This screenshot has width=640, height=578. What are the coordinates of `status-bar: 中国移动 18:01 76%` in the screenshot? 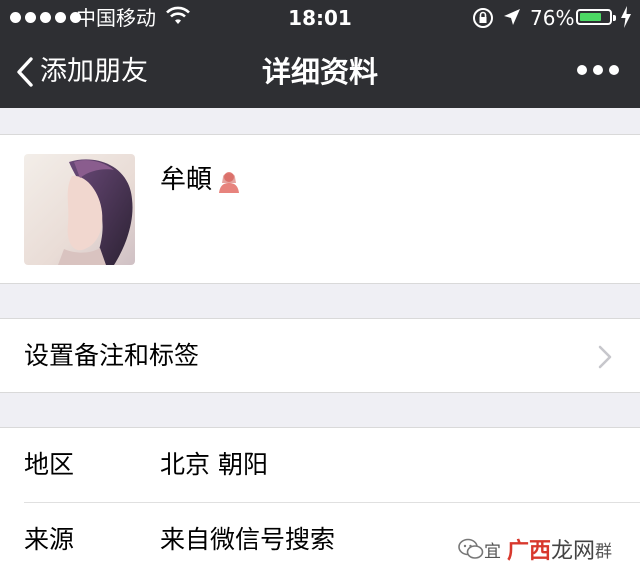 It's located at (320, 18).